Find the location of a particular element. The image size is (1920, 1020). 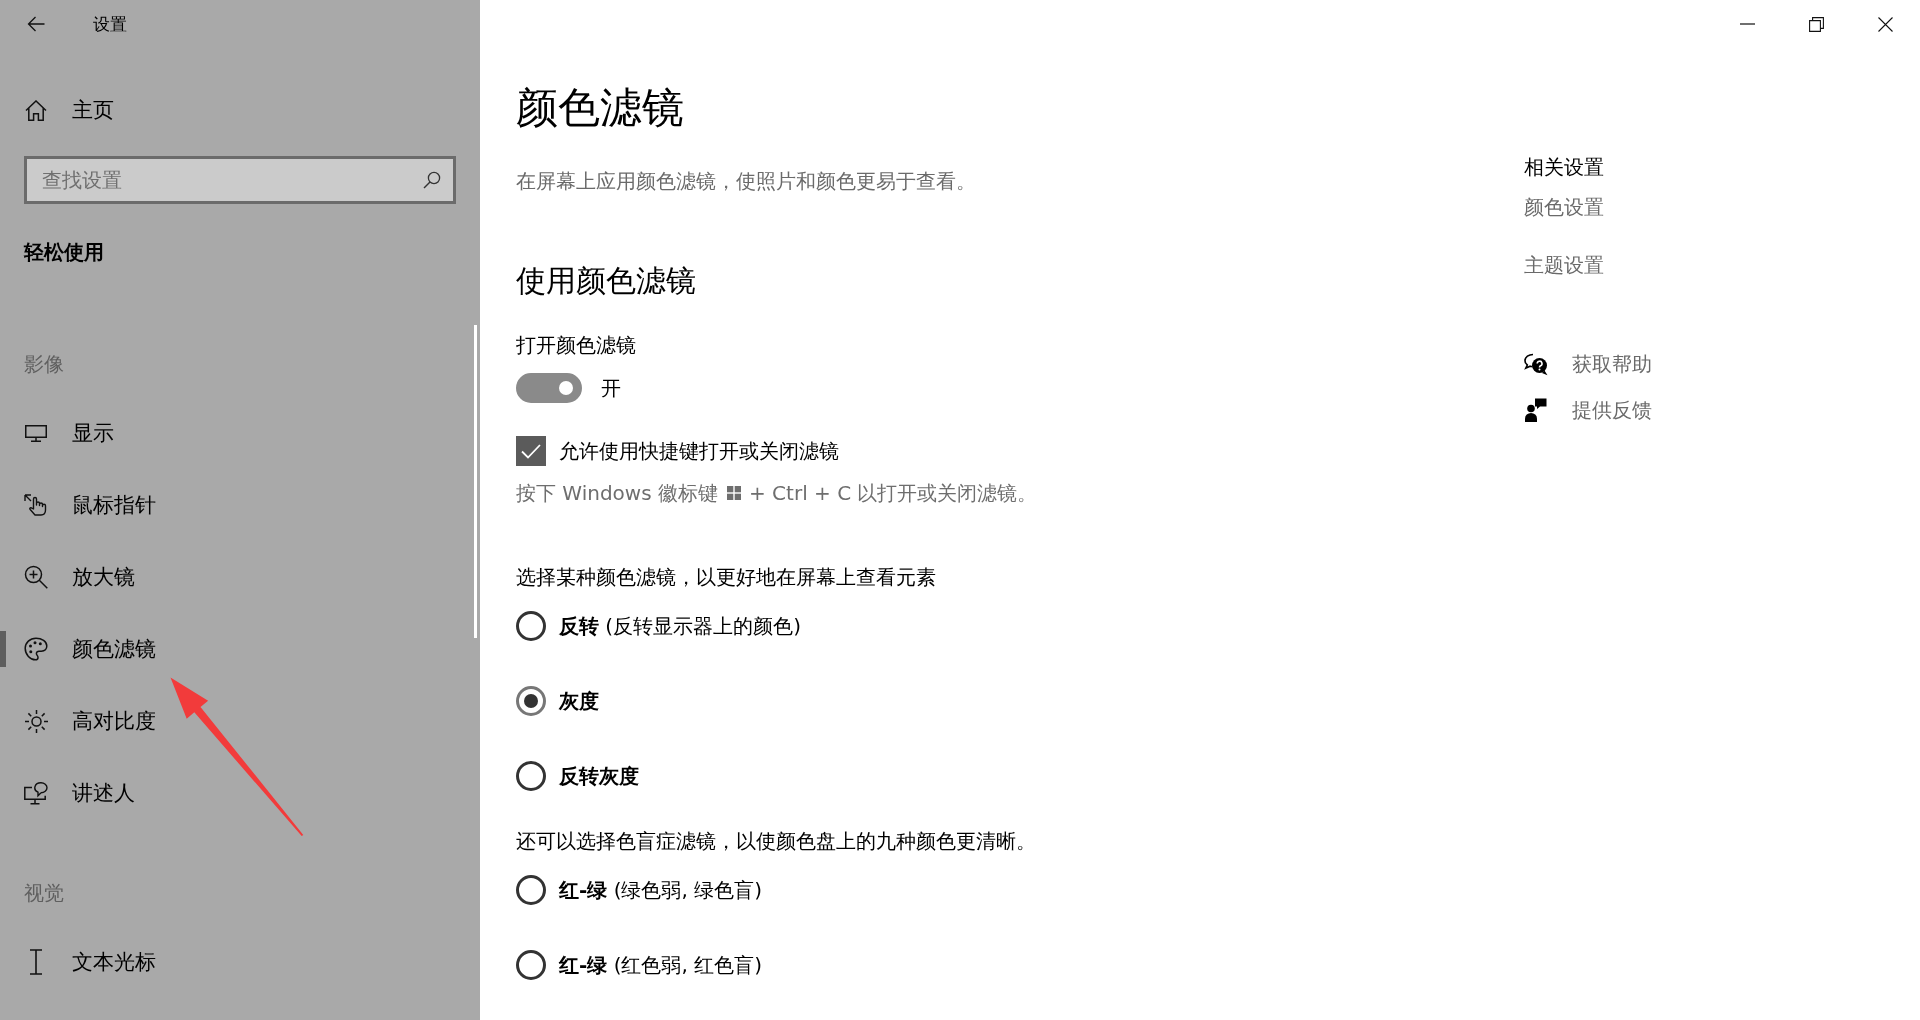

related-settings-link: 颜色设置 is located at coordinates (1564, 207).